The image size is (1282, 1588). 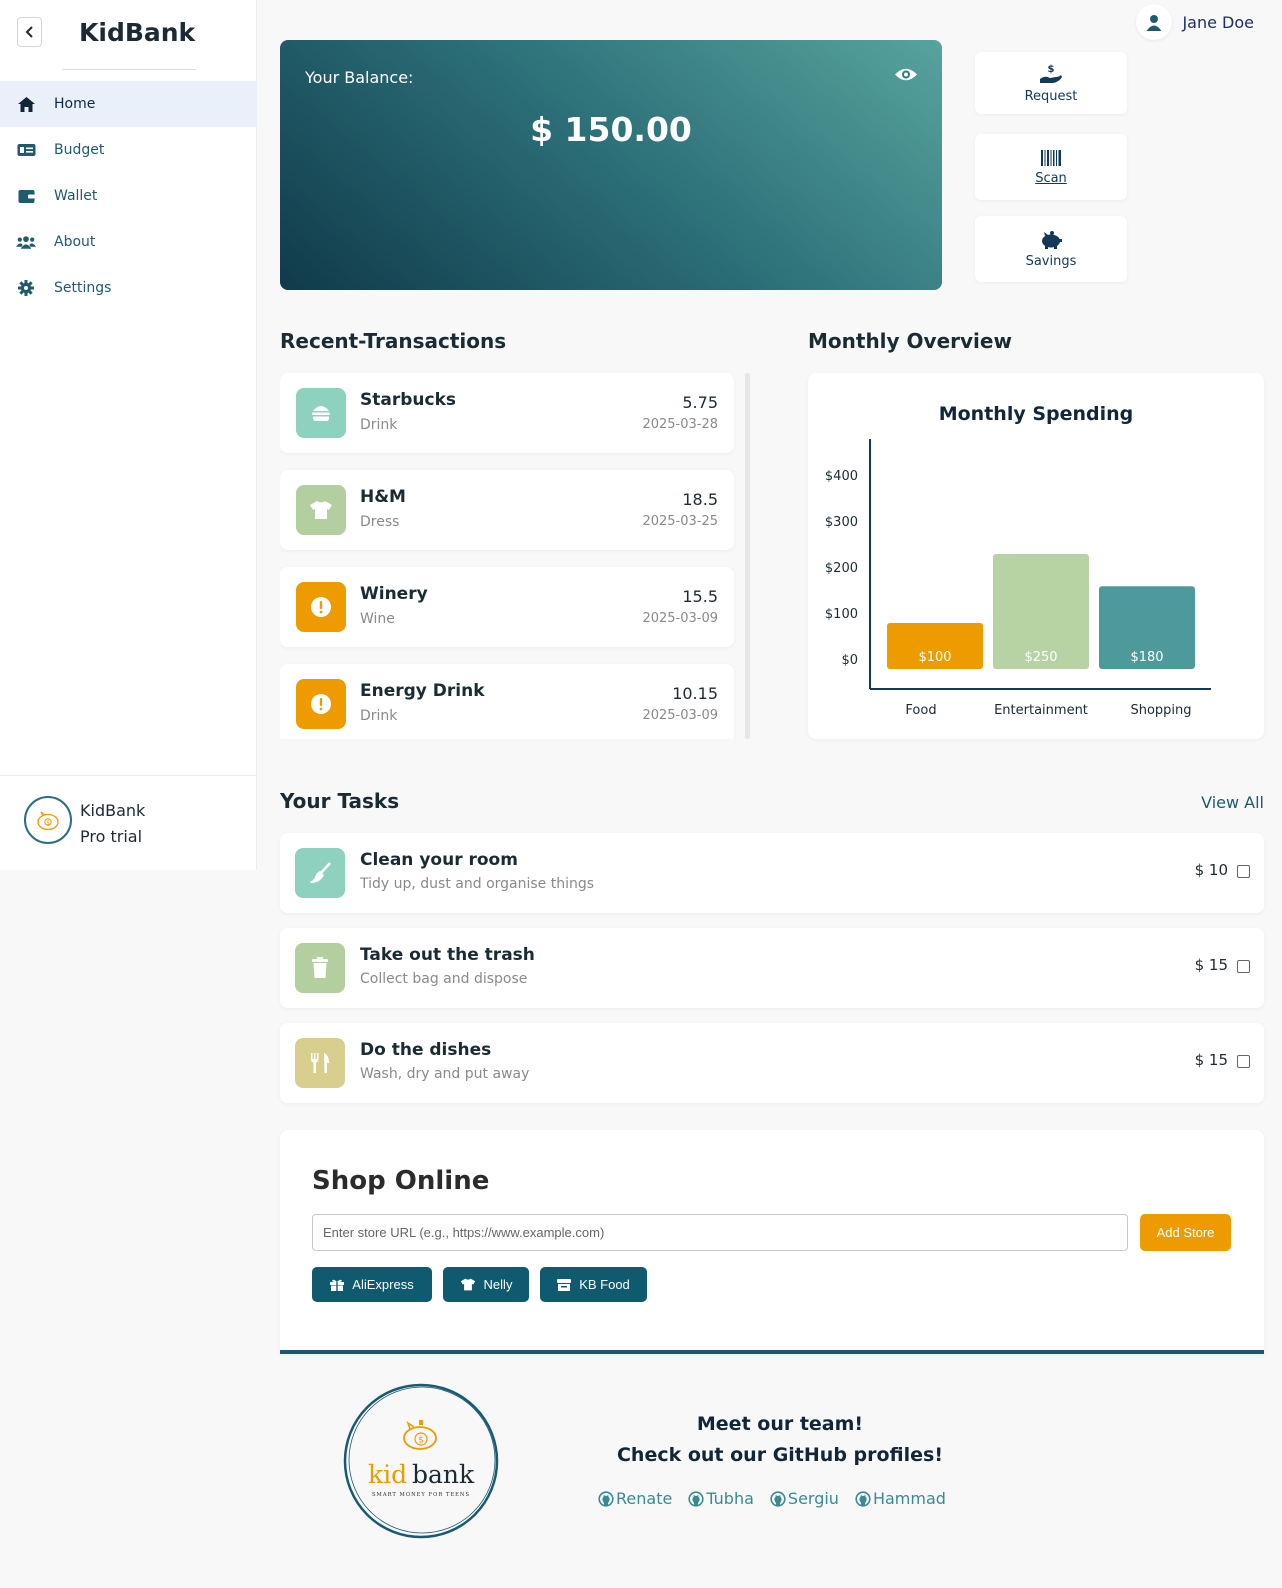 I want to click on transaction-name: H&M, so click(x=383, y=497).